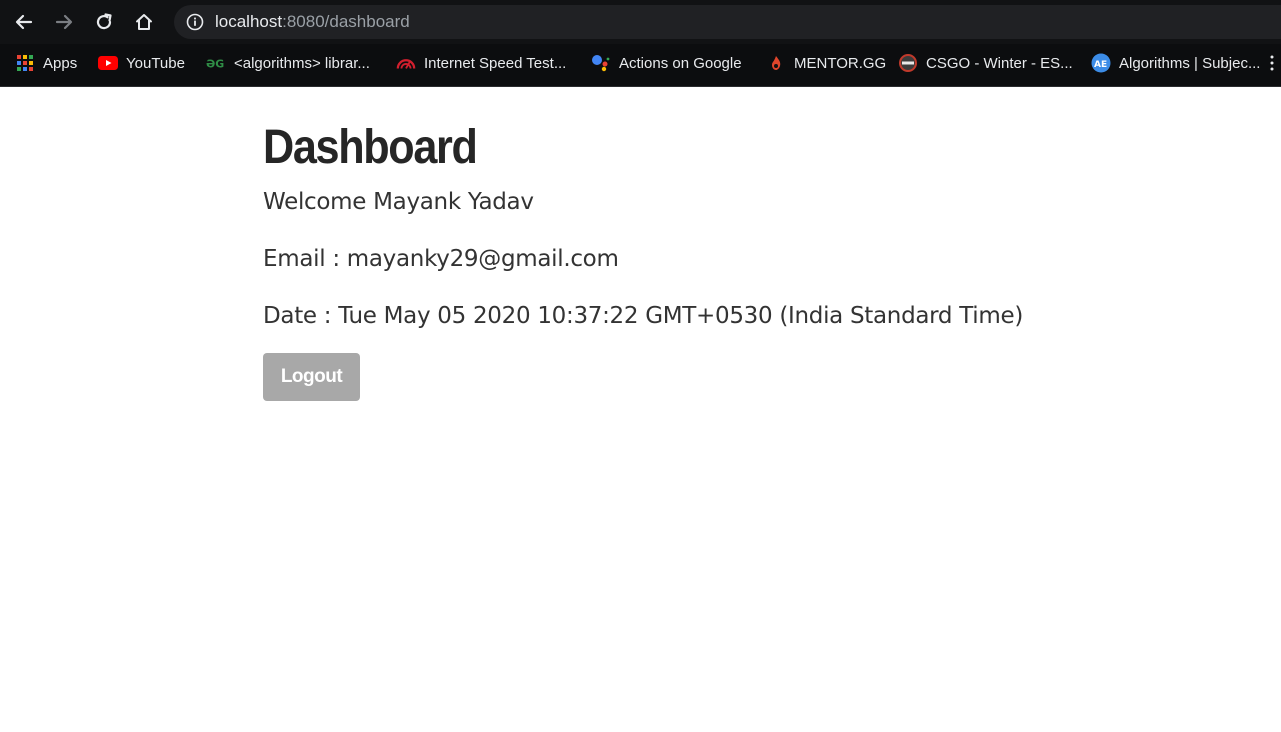  I want to click on info-icon, so click(195, 22).